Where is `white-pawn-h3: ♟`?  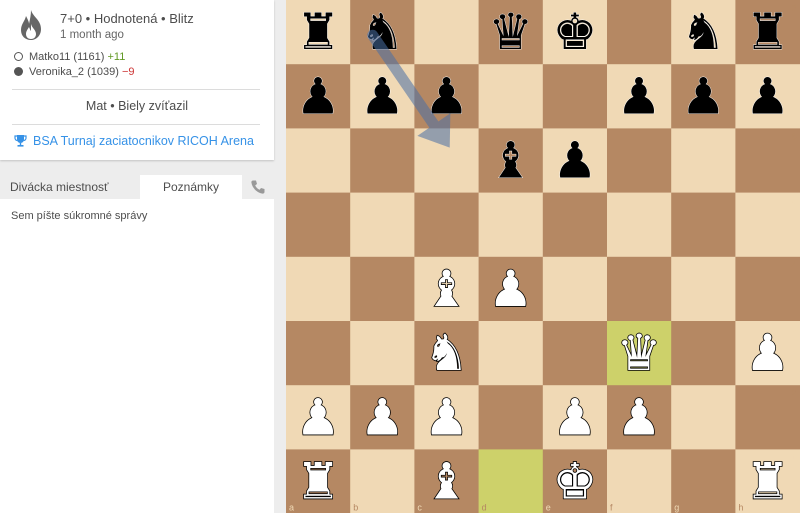
white-pawn-h3: ♟ is located at coordinates (767, 353).